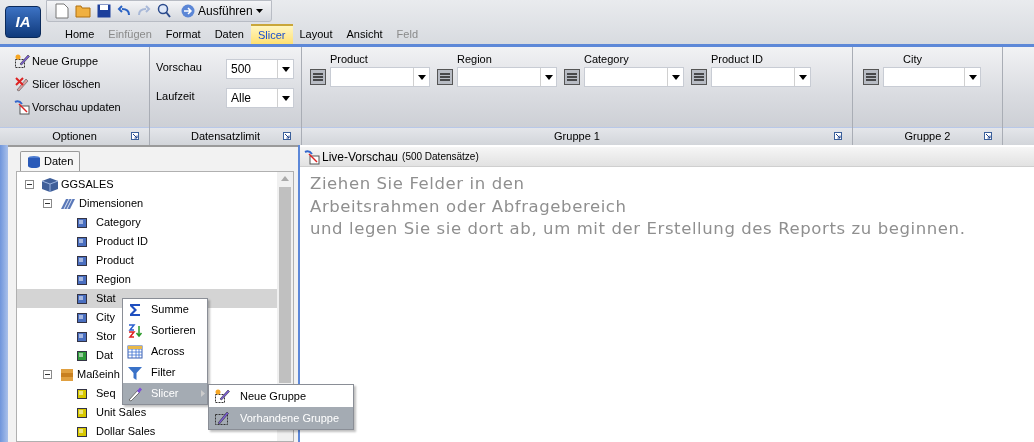 This screenshot has height=442, width=1034. Describe the element at coordinates (188, 11) in the screenshot. I see `run-icon` at that location.